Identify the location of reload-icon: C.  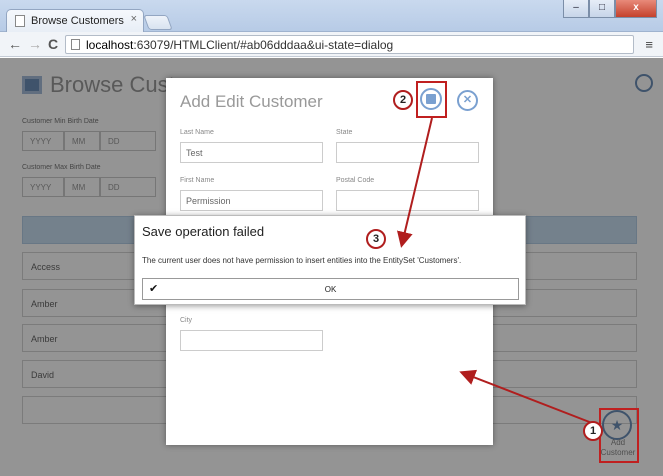
(53, 44).